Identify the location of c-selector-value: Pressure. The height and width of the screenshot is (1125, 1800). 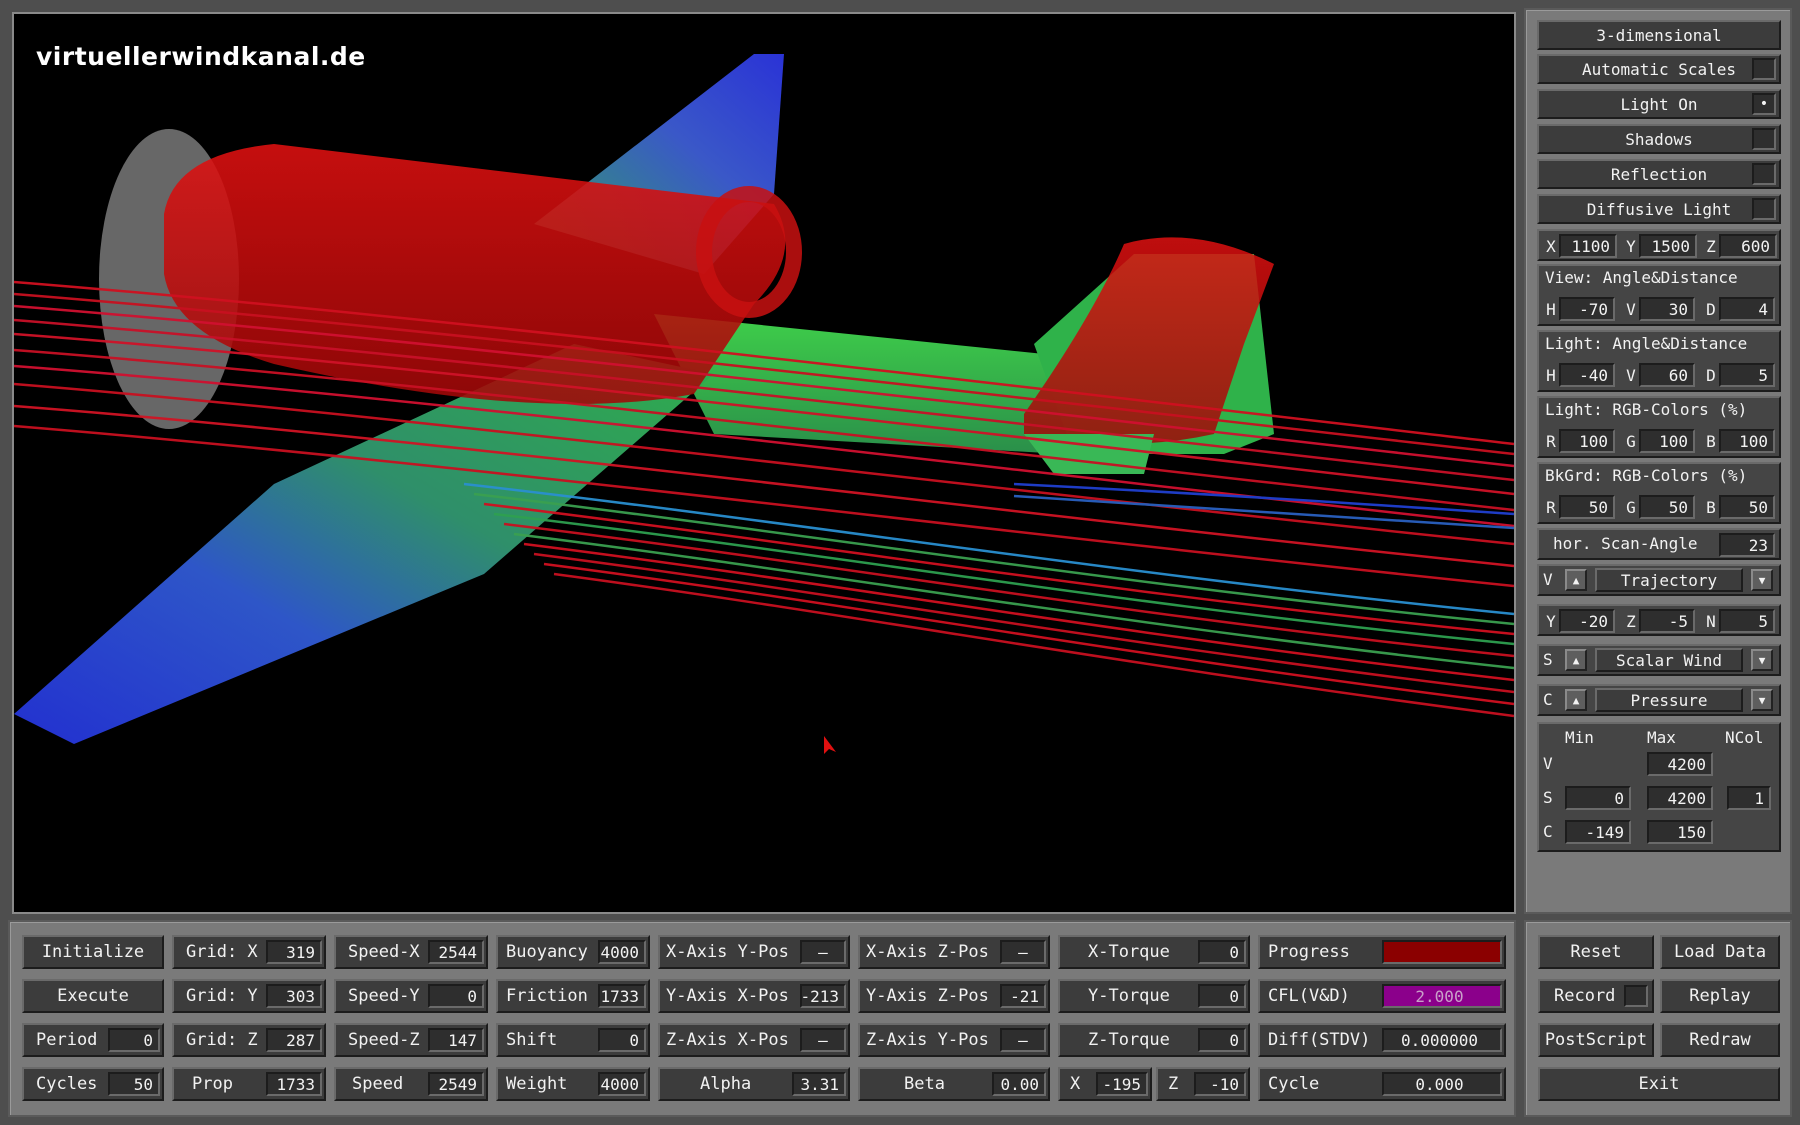
(1669, 700).